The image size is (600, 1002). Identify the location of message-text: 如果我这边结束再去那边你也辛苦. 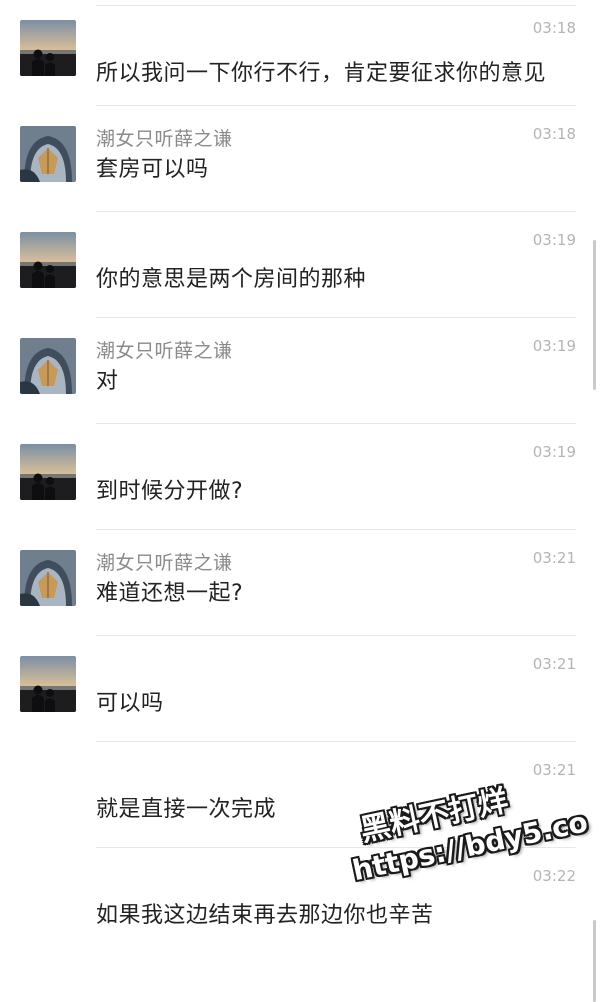
(265, 915).